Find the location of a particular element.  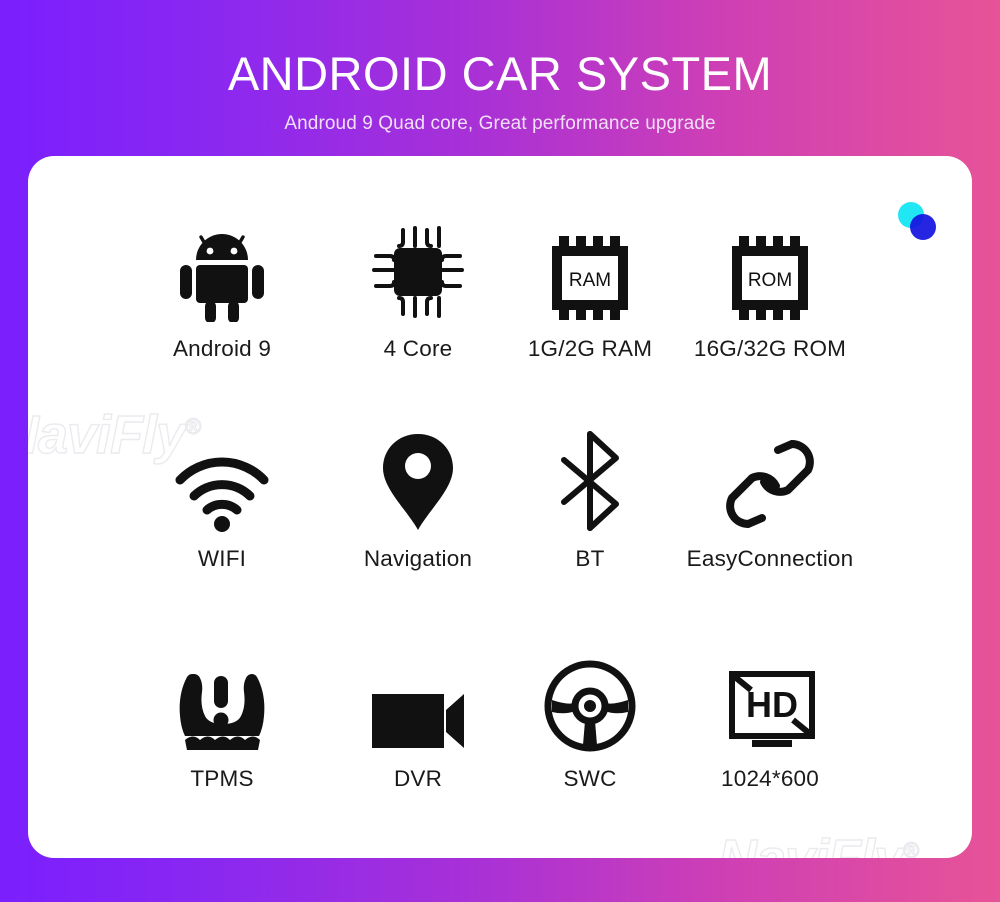

hd-inner-label: HD is located at coordinates (772, 704).